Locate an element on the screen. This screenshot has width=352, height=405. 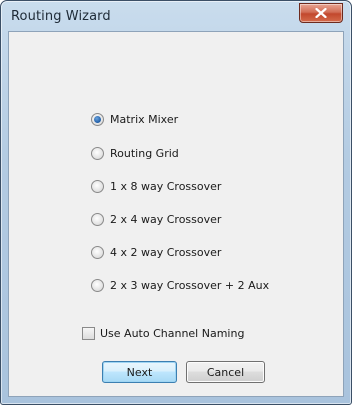
option-4x2-crossover: 4 x 2 way Crossover is located at coordinates (156, 252).